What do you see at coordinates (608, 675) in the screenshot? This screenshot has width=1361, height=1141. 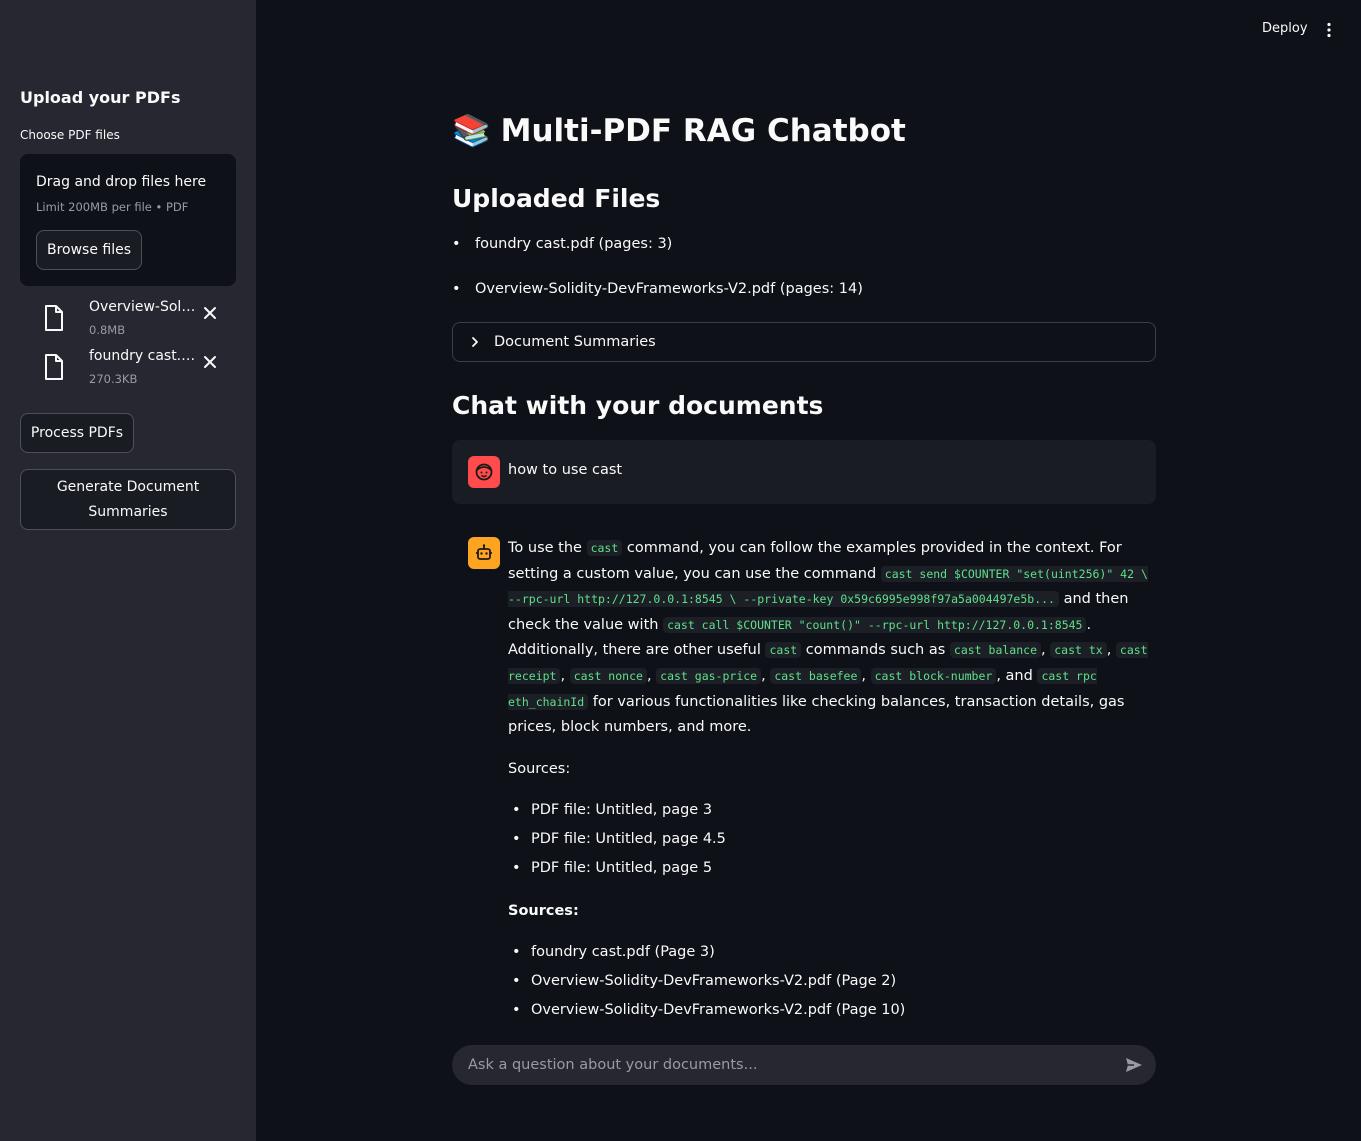 I see `inline-code: cast nonce` at bounding box center [608, 675].